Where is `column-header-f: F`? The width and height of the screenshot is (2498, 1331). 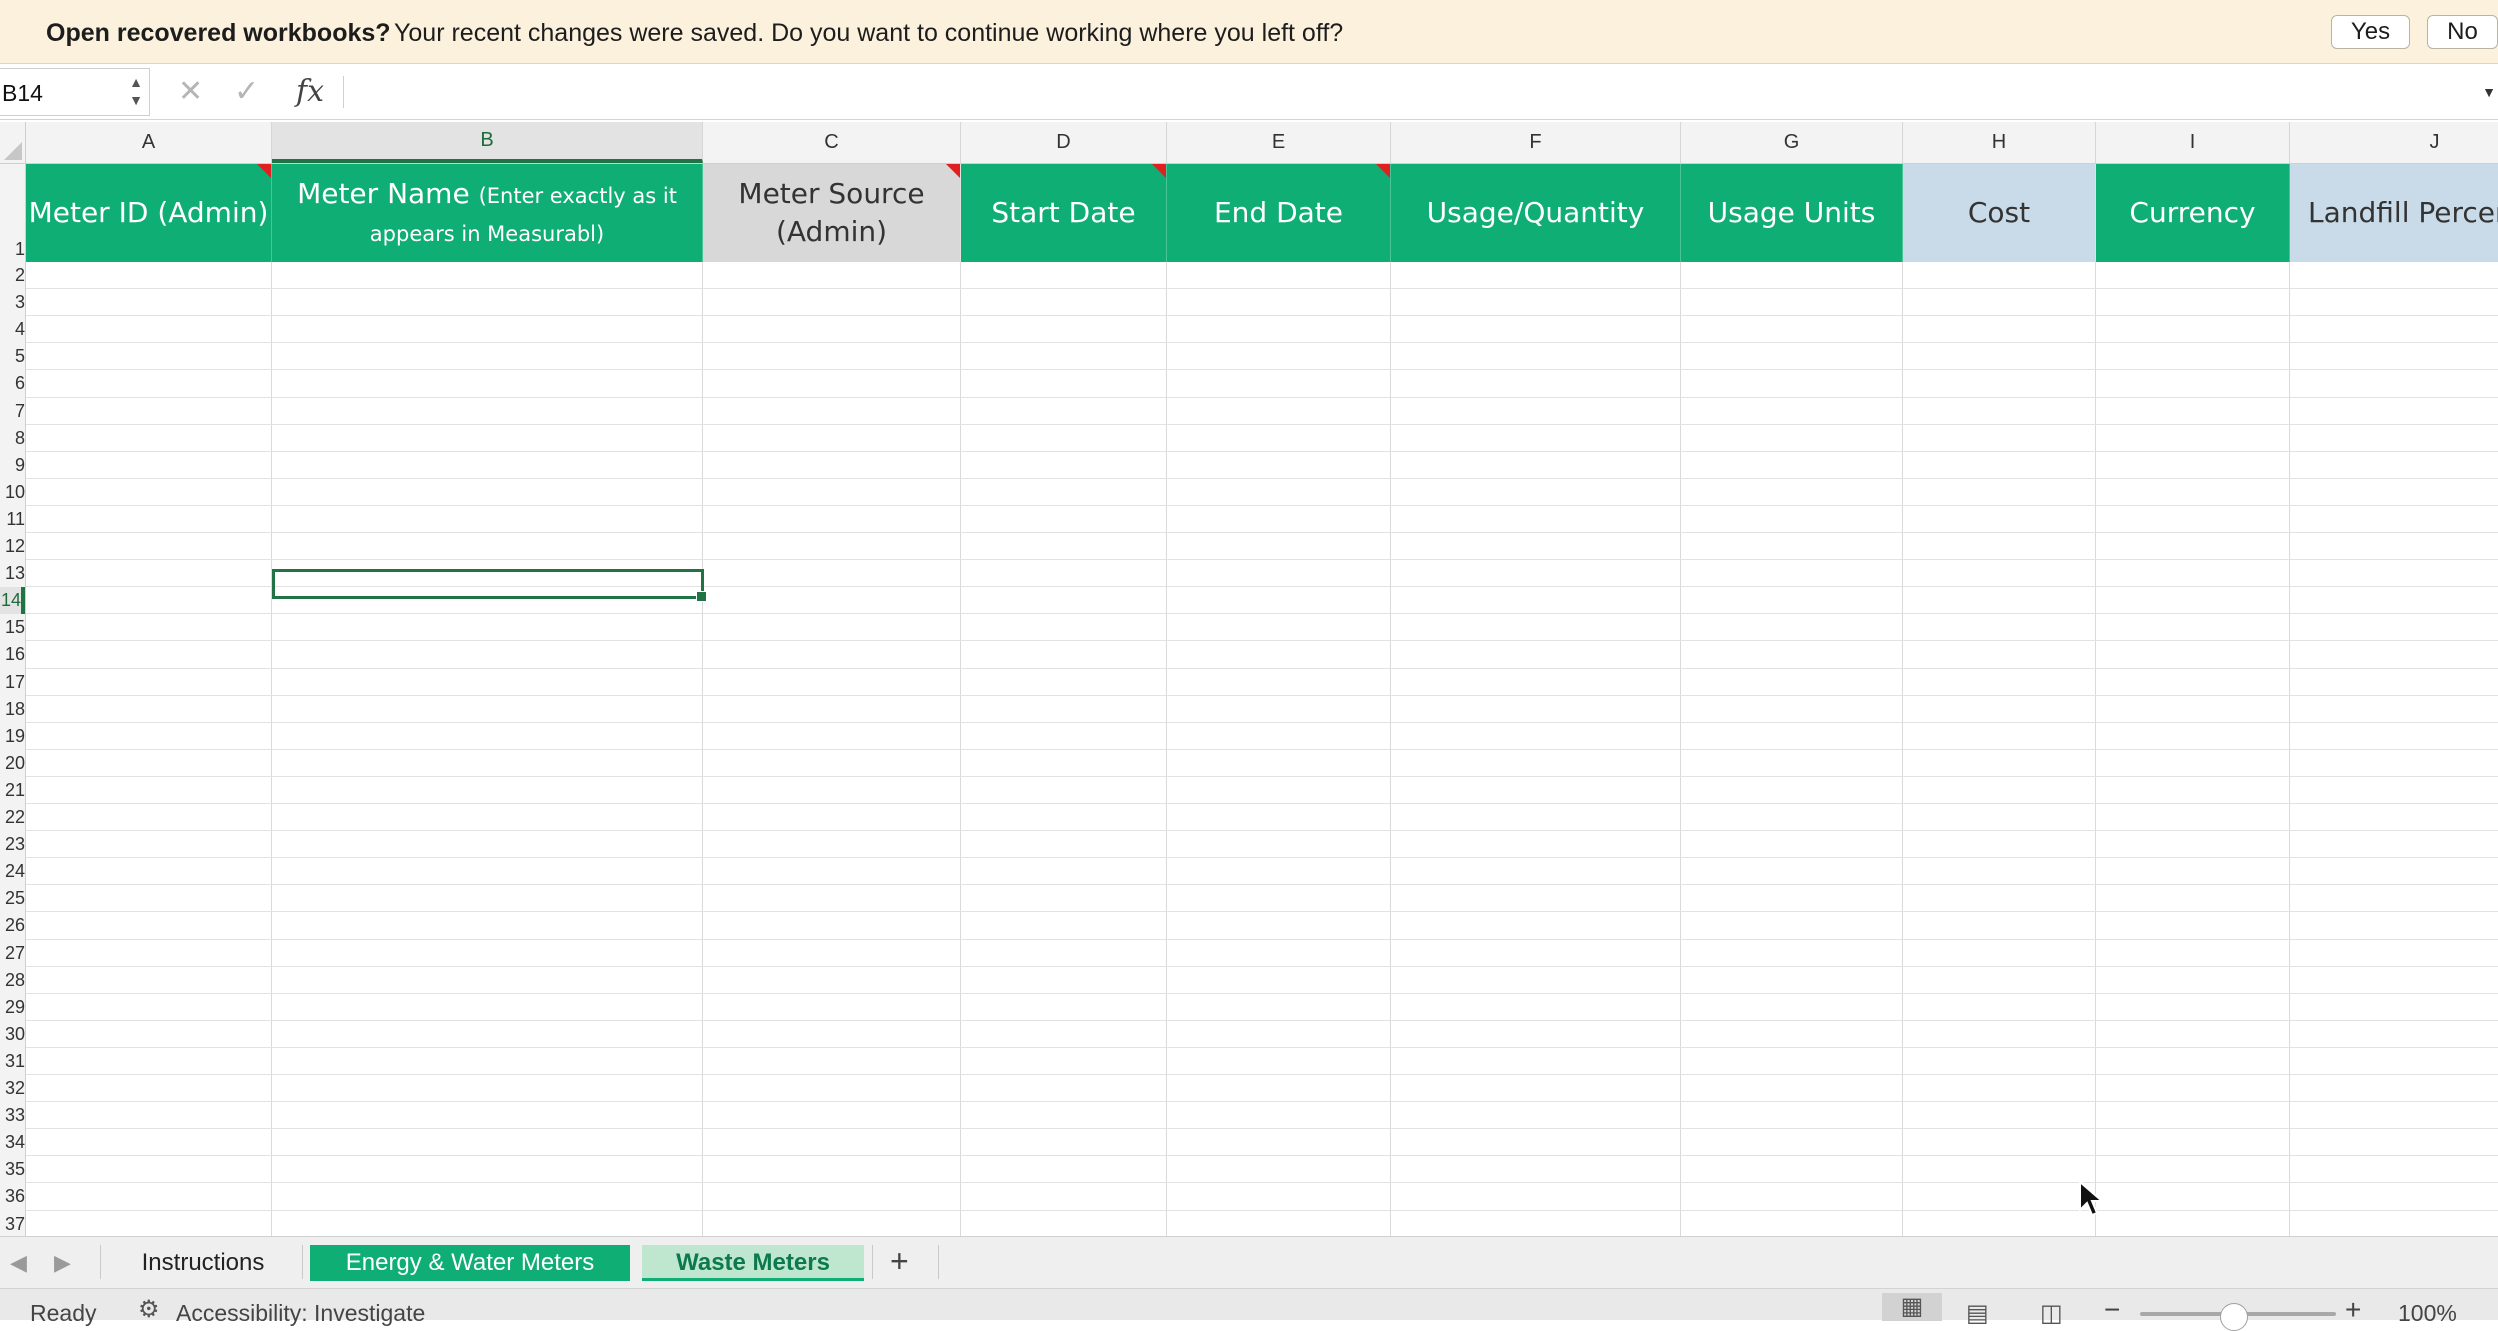 column-header-f: F is located at coordinates (1536, 142).